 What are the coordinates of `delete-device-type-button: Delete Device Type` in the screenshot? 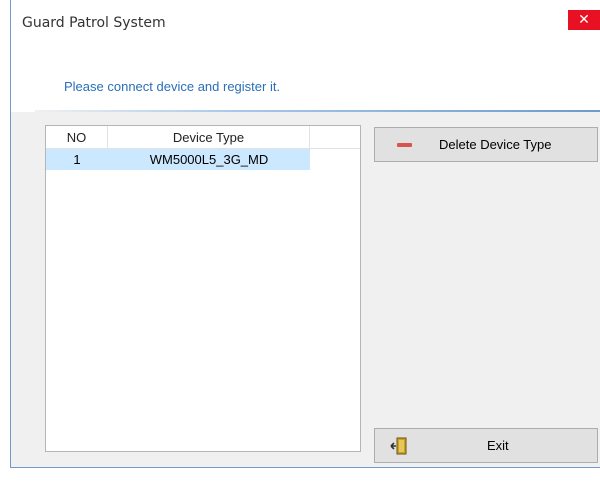 It's located at (486, 144).